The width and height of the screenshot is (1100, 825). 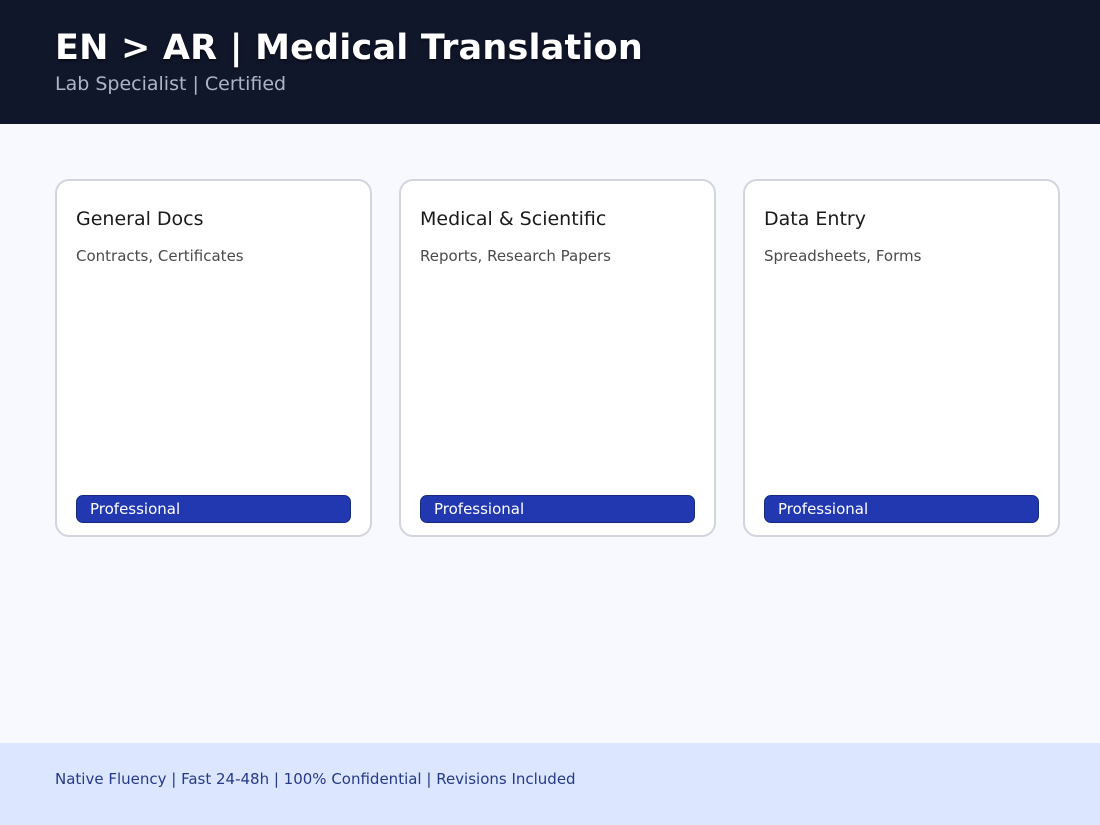 I want to click on card-title: Data Entry, so click(x=815, y=219).